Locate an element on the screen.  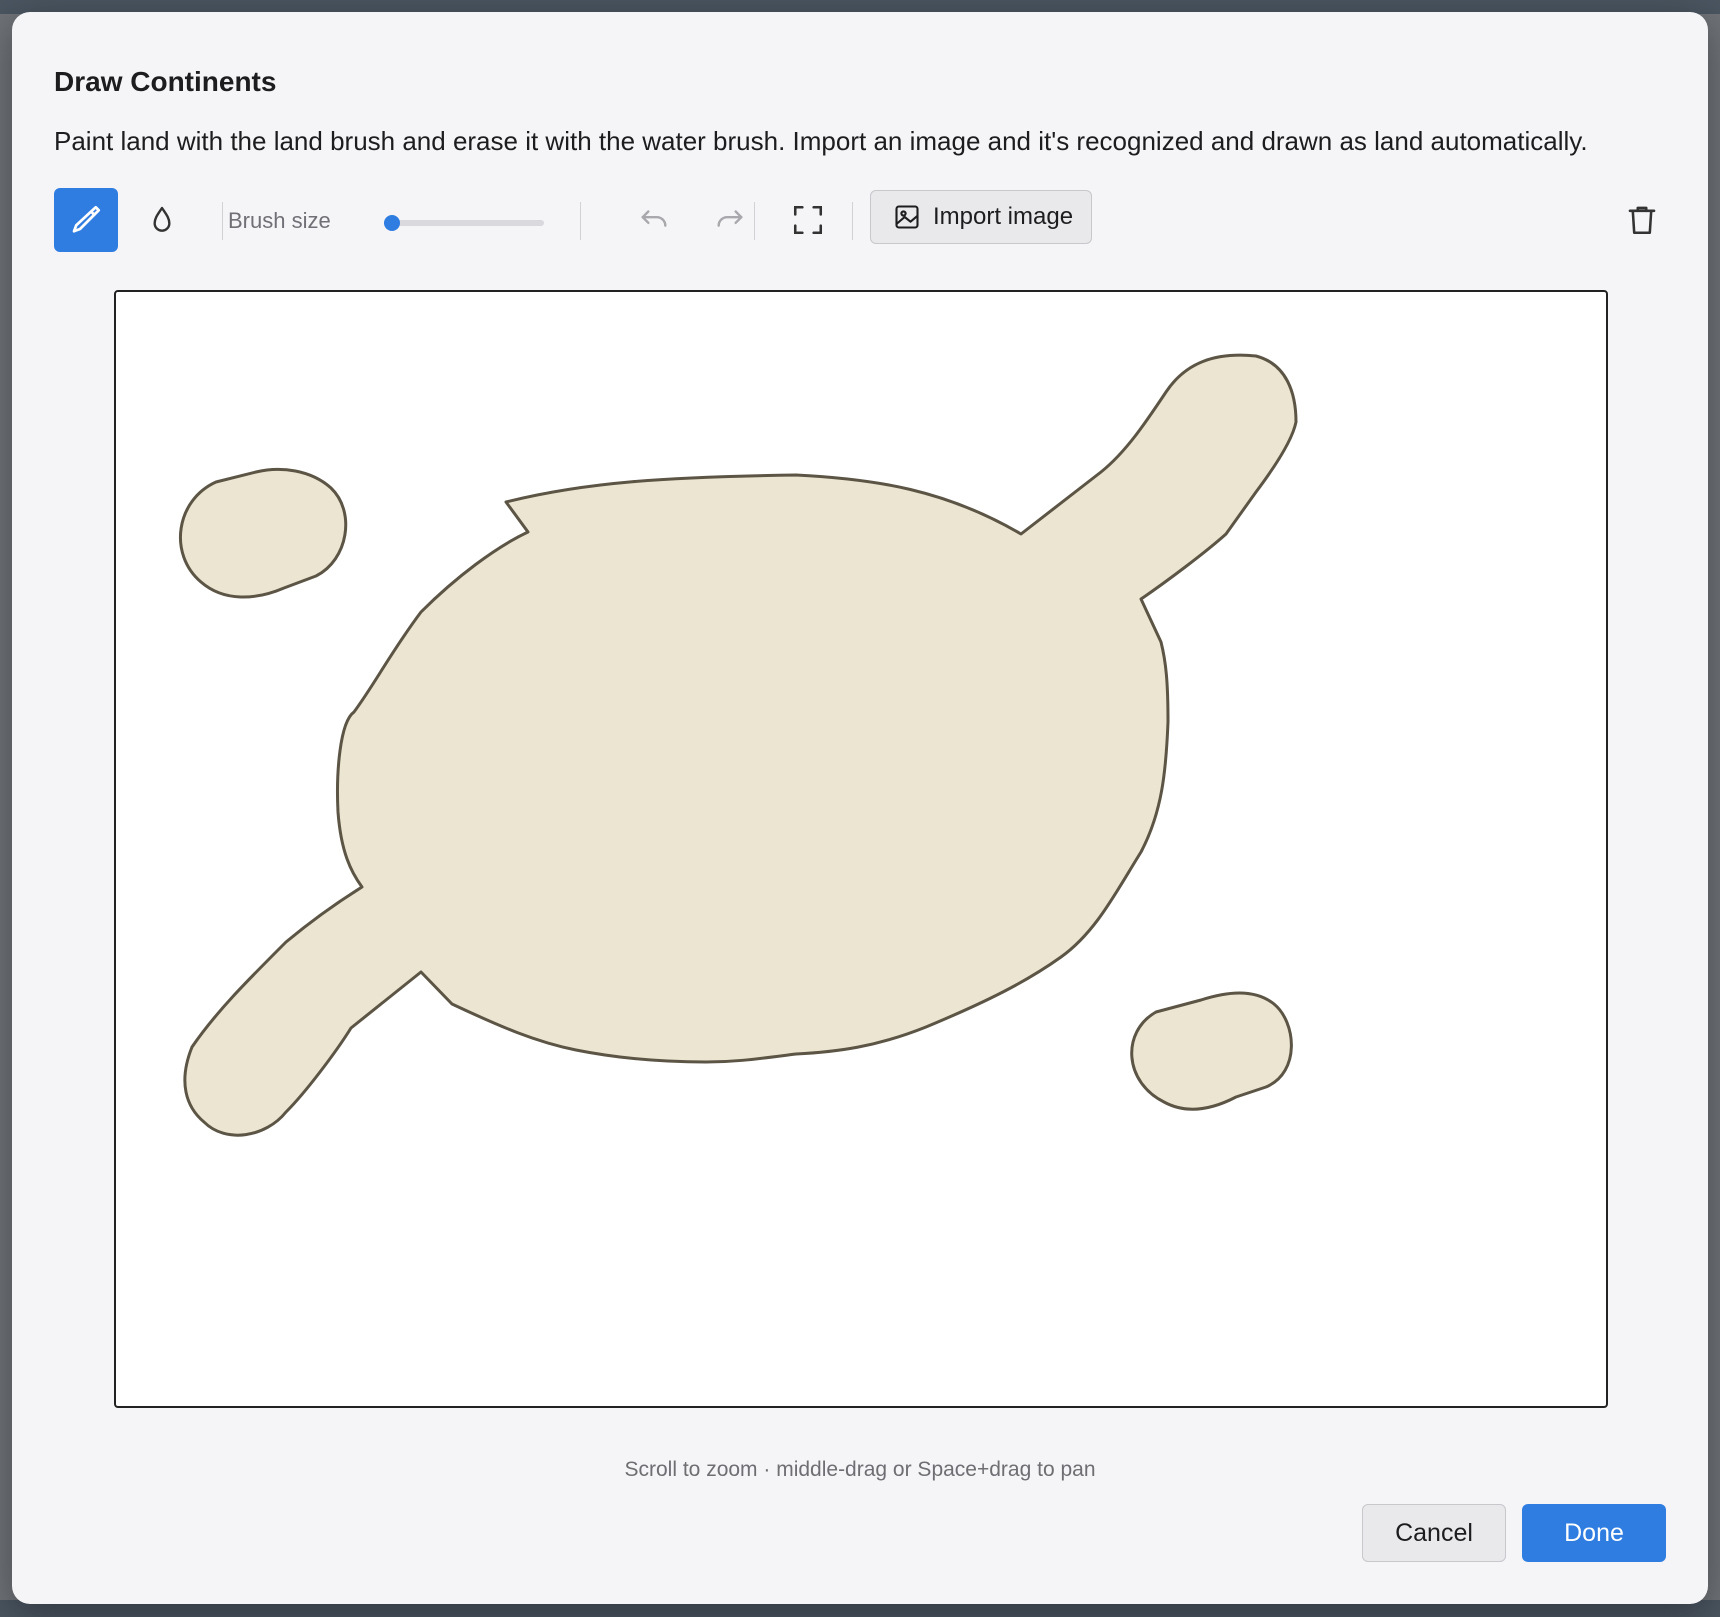
import-image-button: Import image is located at coordinates (981, 217).